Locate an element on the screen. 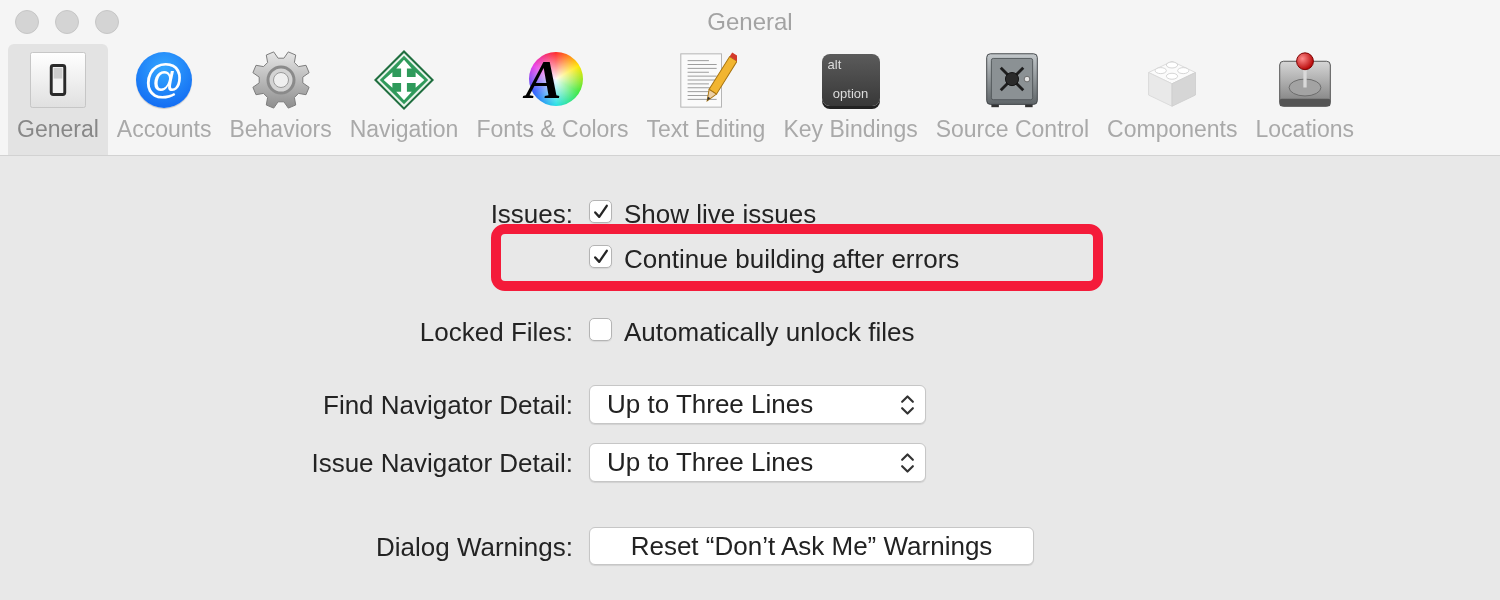 Image resolution: width=1500 pixels, height=600 pixels. checkbox-label: Show live issues is located at coordinates (720, 214).